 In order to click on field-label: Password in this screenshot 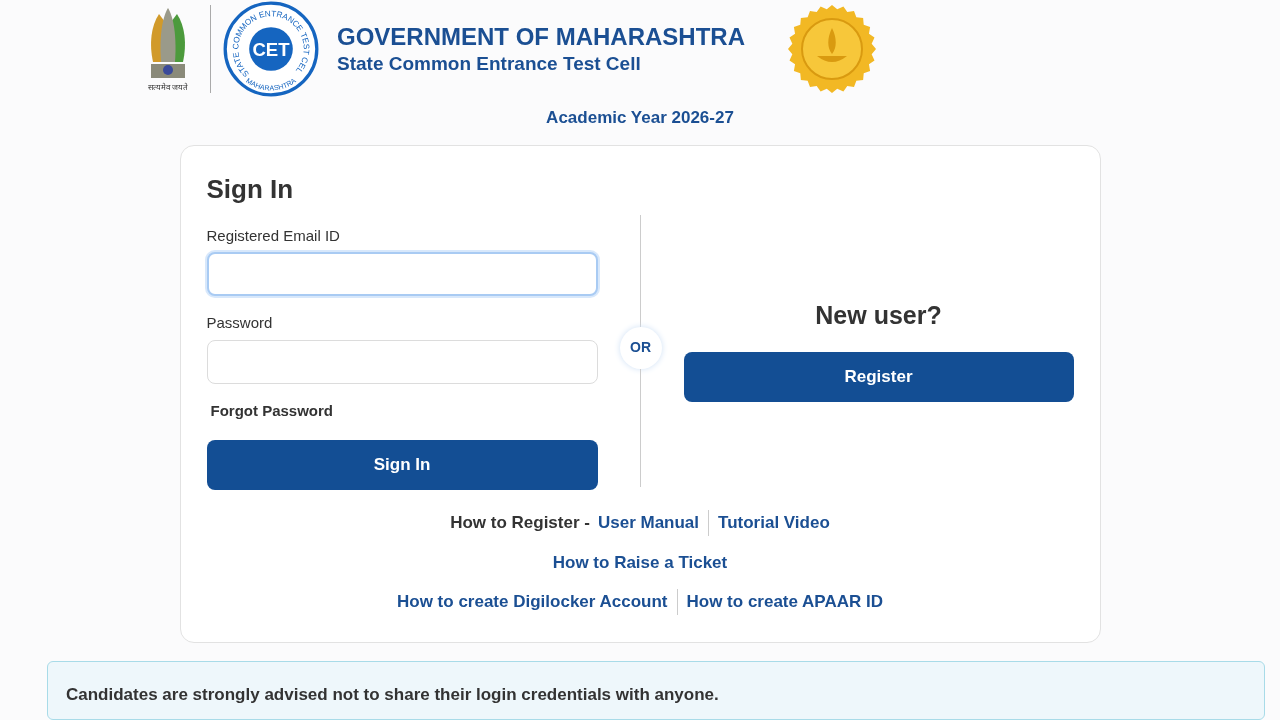, I will do `click(240, 323)`.